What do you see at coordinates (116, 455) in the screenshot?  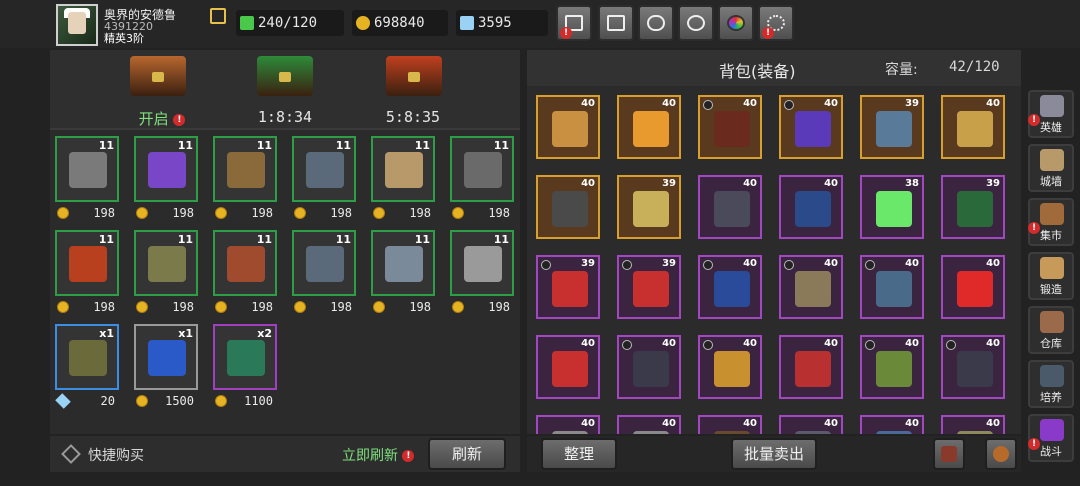 I see `quick-buy-label: 快捷购买` at bounding box center [116, 455].